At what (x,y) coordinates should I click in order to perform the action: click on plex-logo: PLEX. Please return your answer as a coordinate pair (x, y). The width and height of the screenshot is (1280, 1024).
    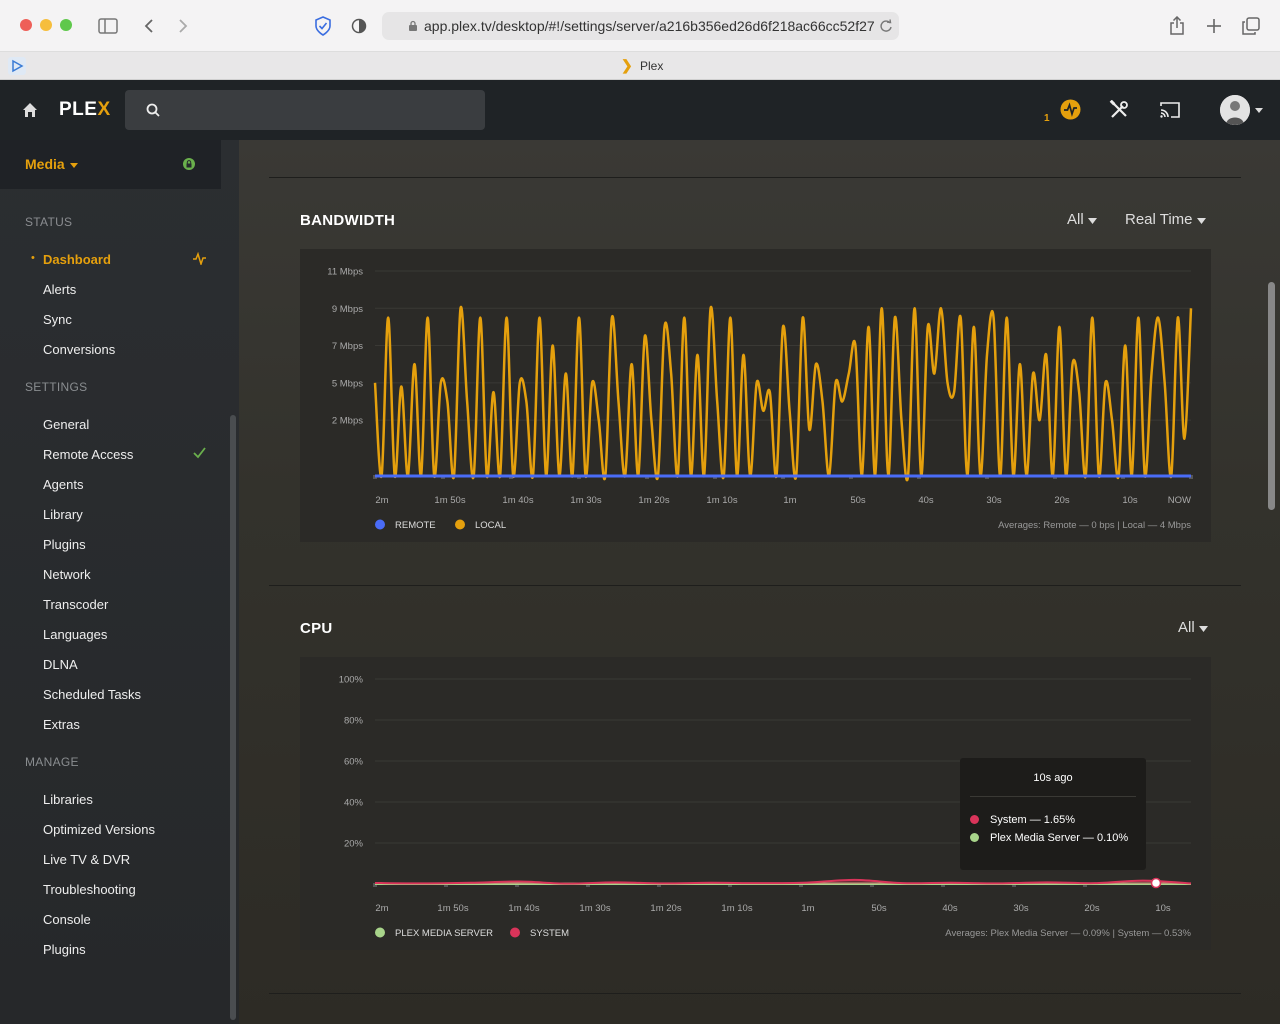
    Looking at the image, I should click on (85, 110).